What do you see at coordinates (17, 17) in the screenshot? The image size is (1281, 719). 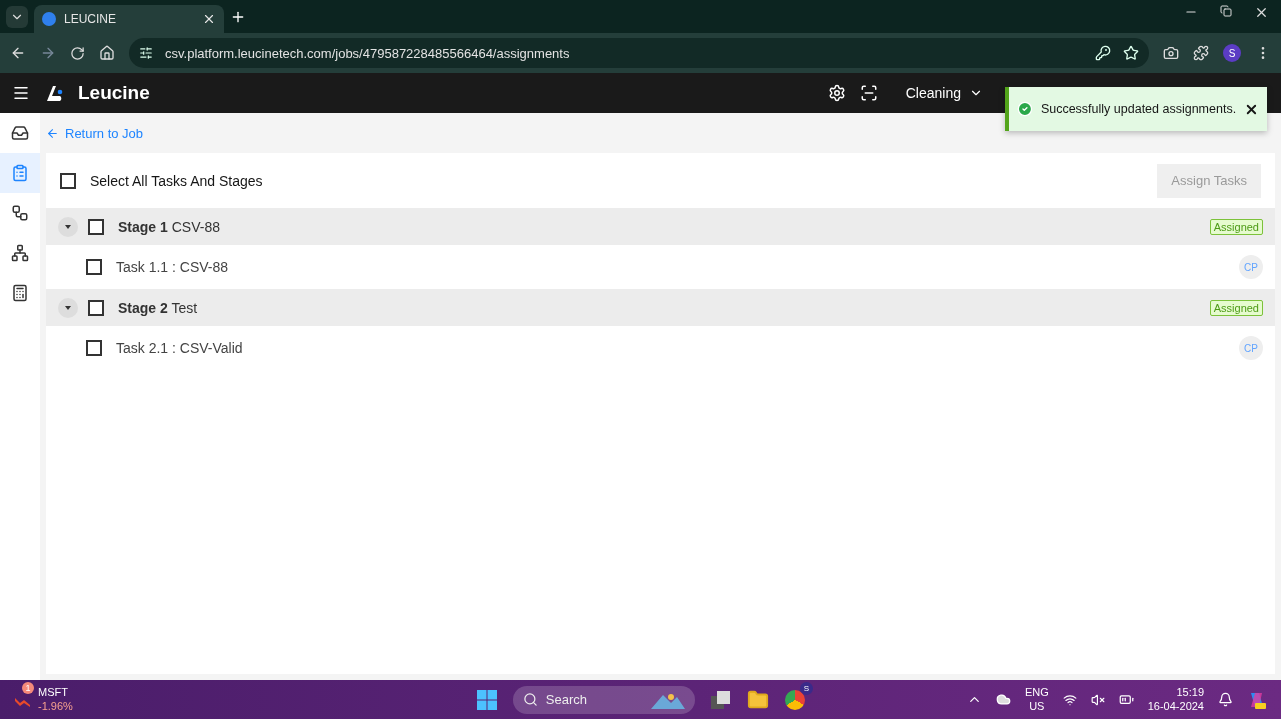 I see `tab-list-button` at bounding box center [17, 17].